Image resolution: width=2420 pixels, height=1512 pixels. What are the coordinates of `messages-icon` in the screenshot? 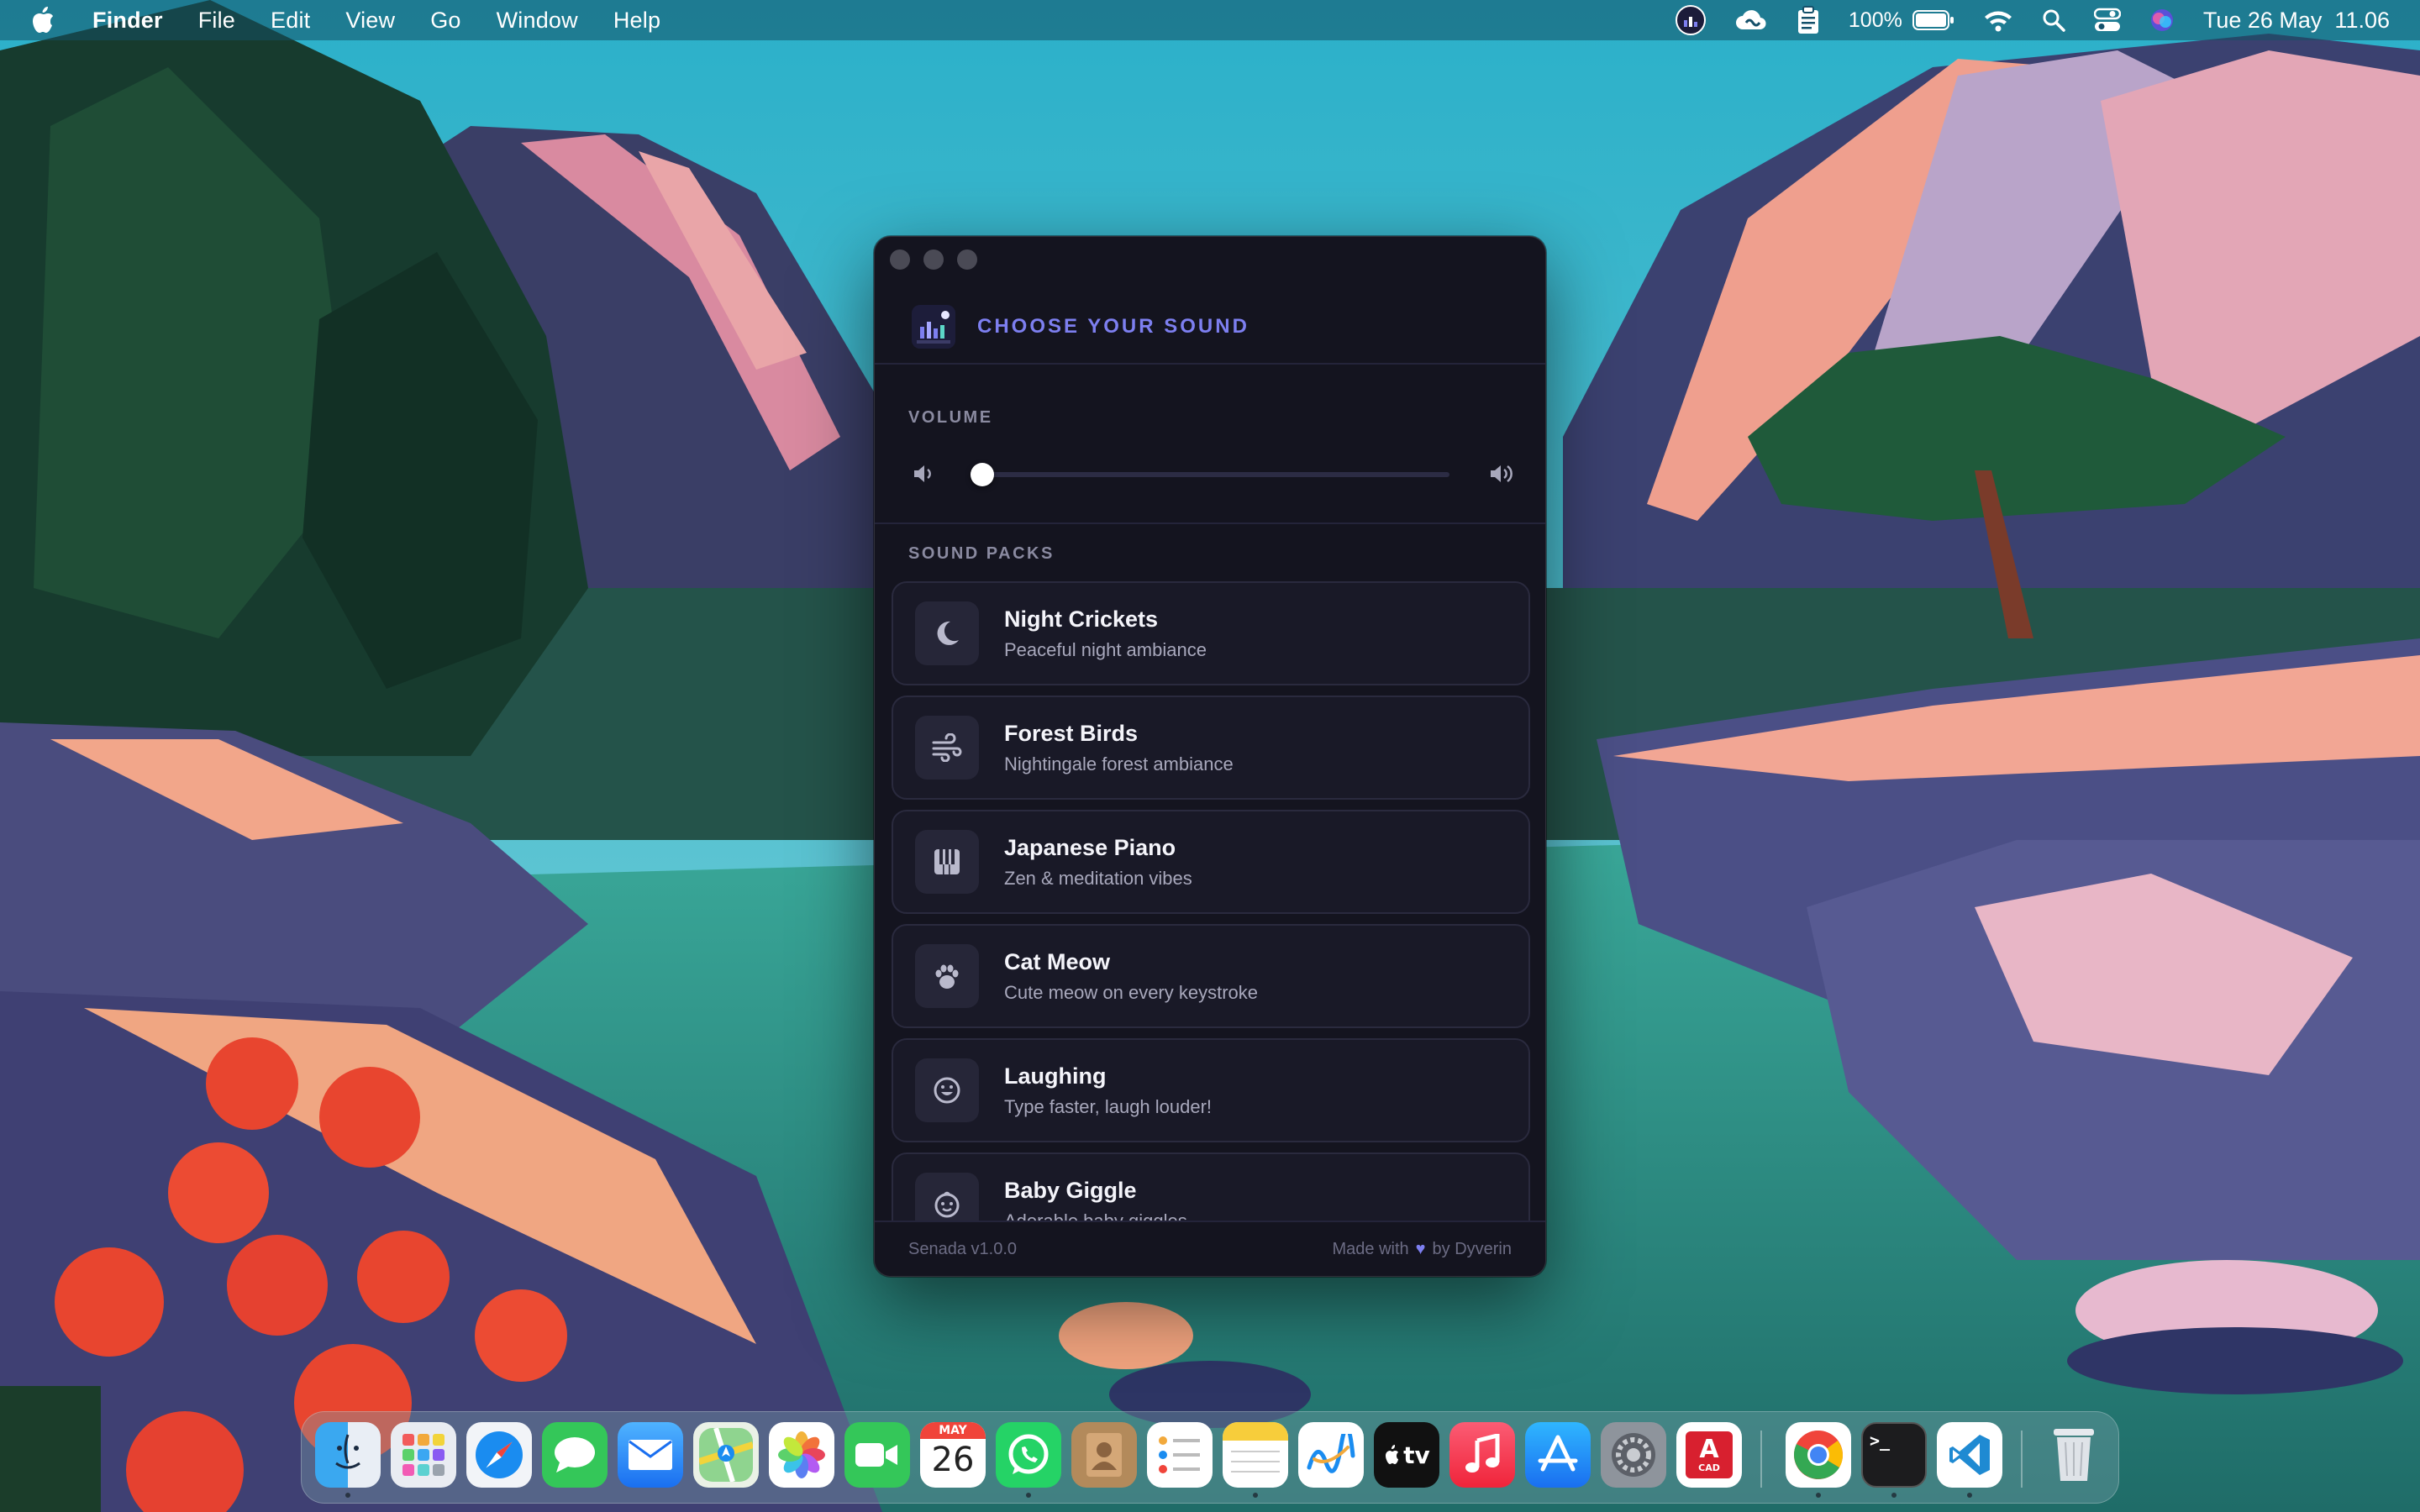 It's located at (575, 1455).